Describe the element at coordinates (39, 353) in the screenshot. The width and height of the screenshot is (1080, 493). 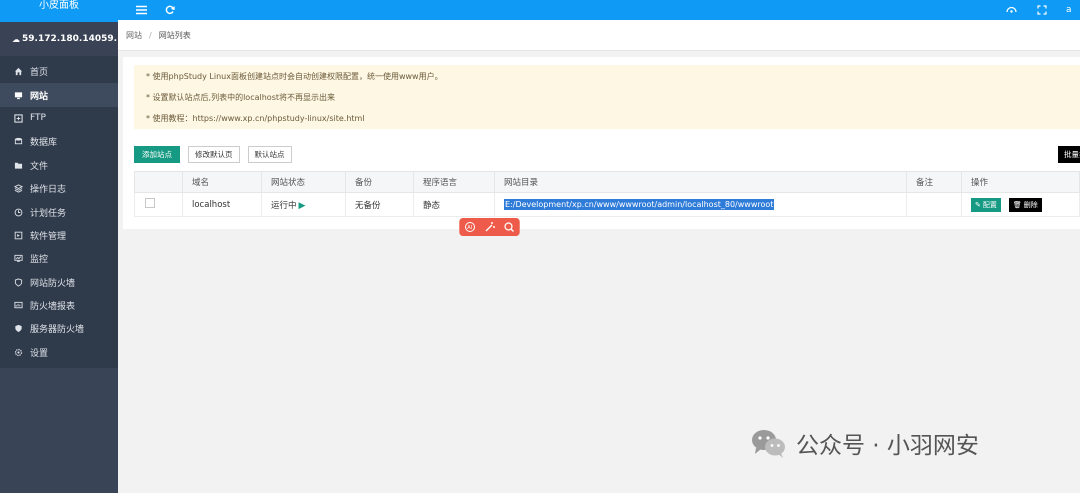
I see `sidebar-item-label: 设置` at that location.